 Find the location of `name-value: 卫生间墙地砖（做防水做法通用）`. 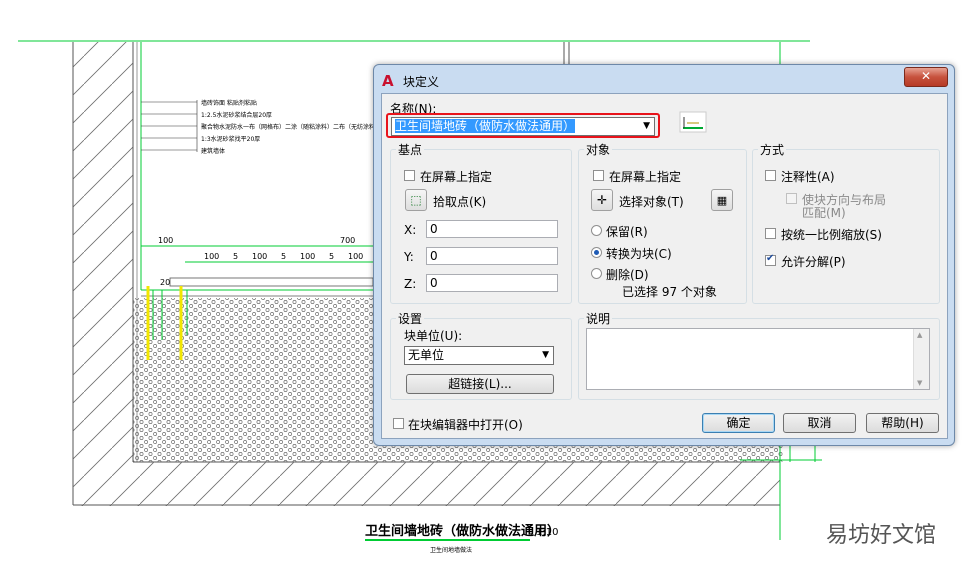

name-value: 卫生间墙地砖（做防水做法通用） is located at coordinates (485, 126).